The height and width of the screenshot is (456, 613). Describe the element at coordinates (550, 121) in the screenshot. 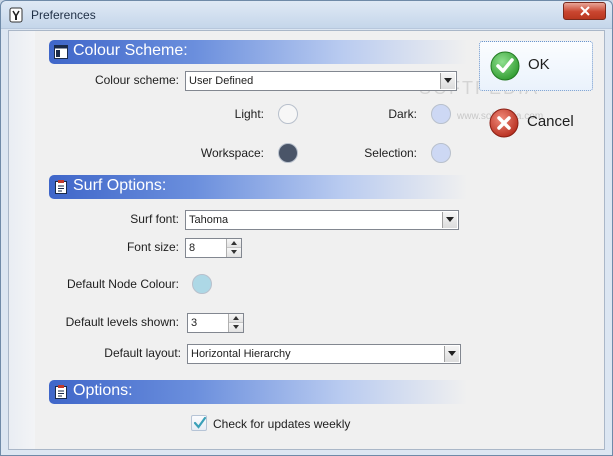

I see `cancel-button-label: Cancel` at that location.